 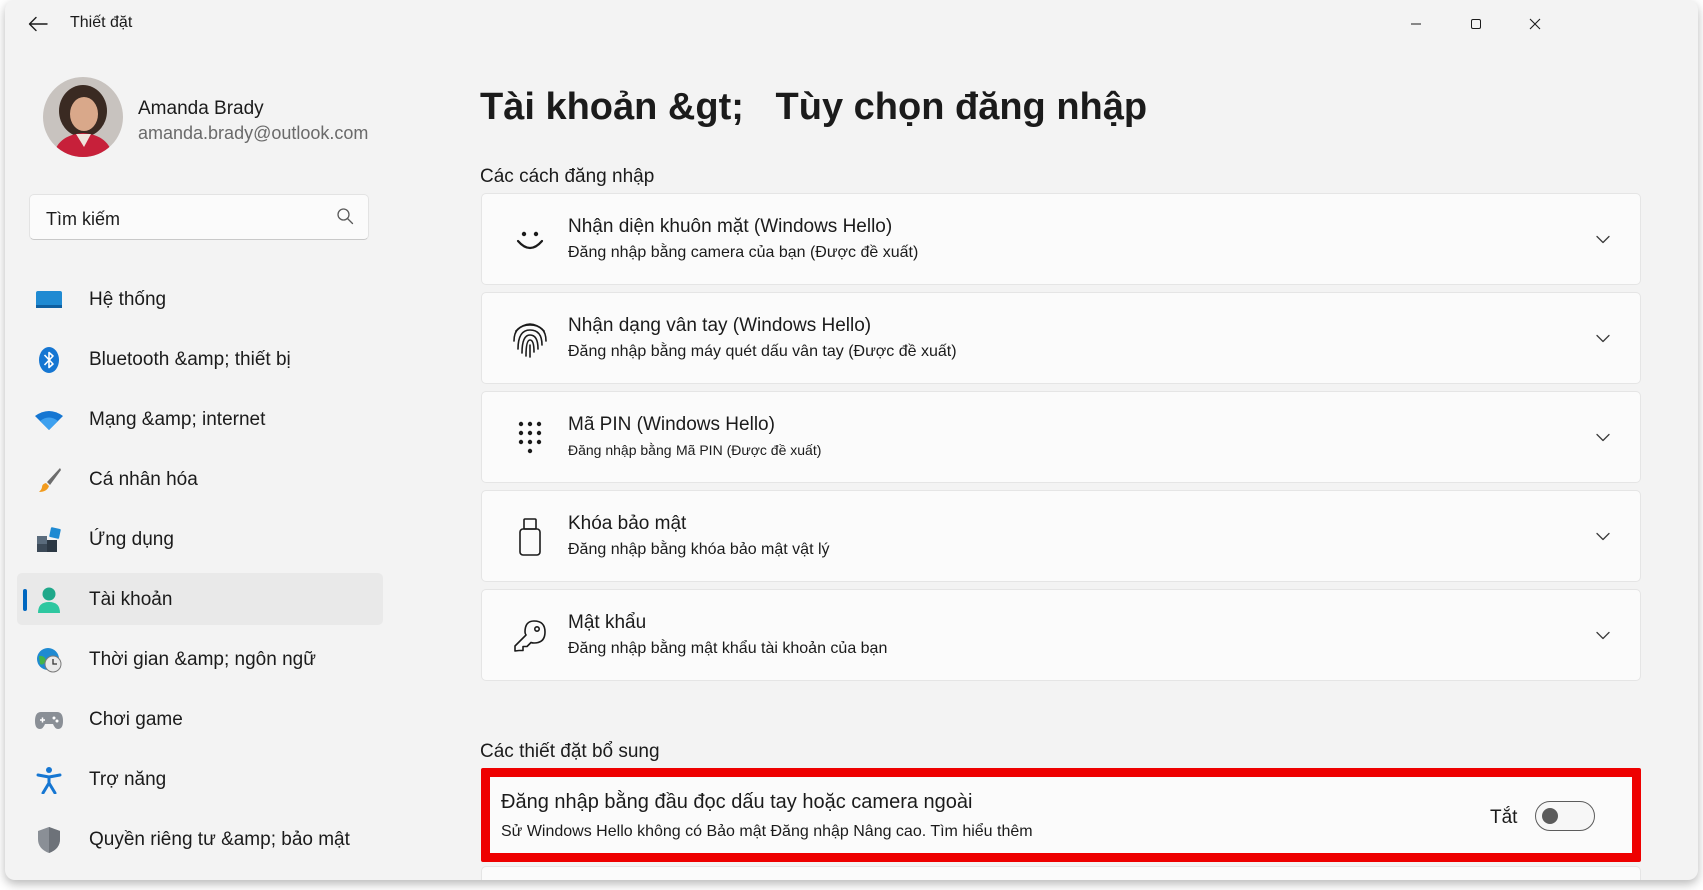 I want to click on sidebar-item-privacy: Quyền riêng tư &amp; bảo mật, so click(x=200, y=839).